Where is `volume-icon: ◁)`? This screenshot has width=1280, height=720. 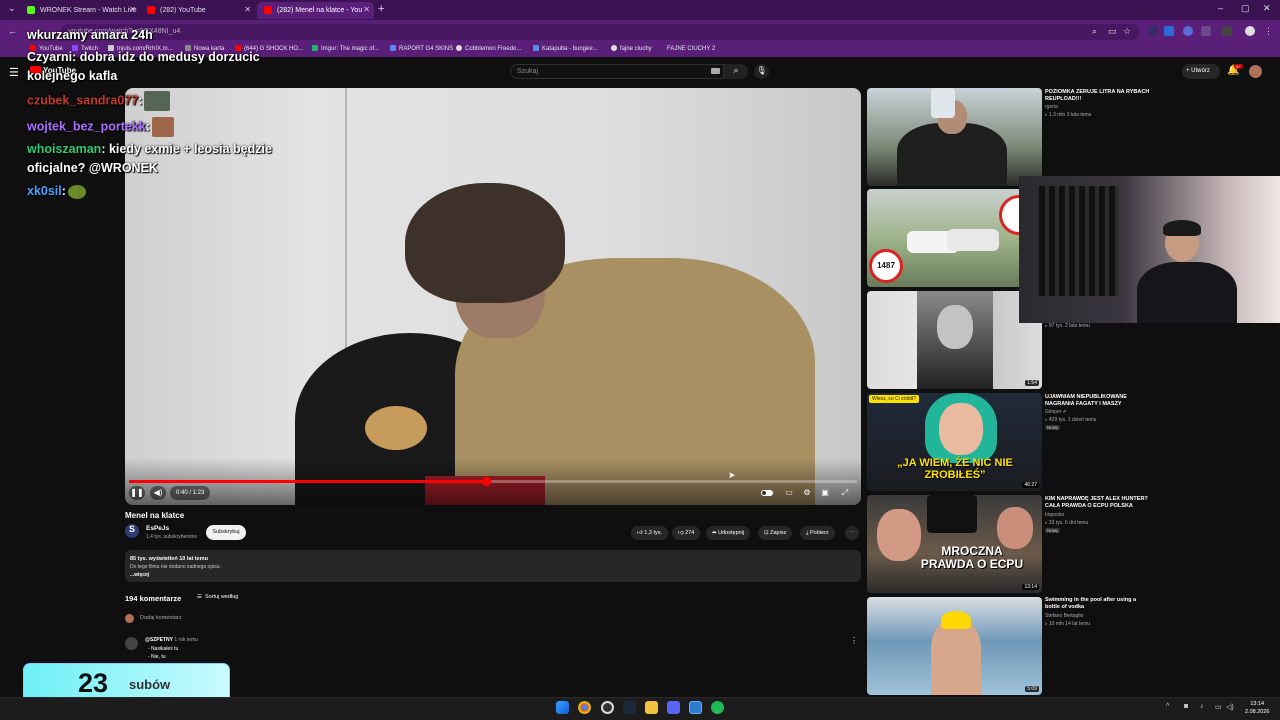
volume-icon: ◁) is located at coordinates (1230, 707).